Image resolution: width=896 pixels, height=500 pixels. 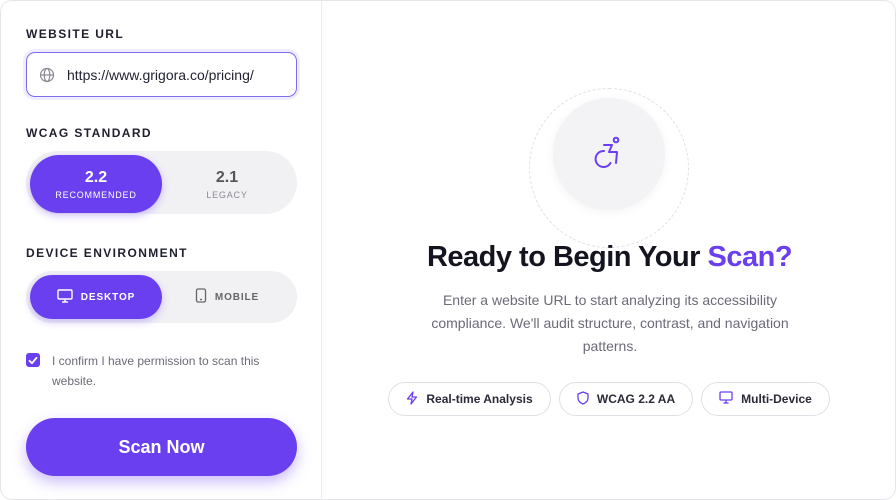 What do you see at coordinates (636, 399) in the screenshot?
I see `chip-label: WCAG 2.2 AA` at bounding box center [636, 399].